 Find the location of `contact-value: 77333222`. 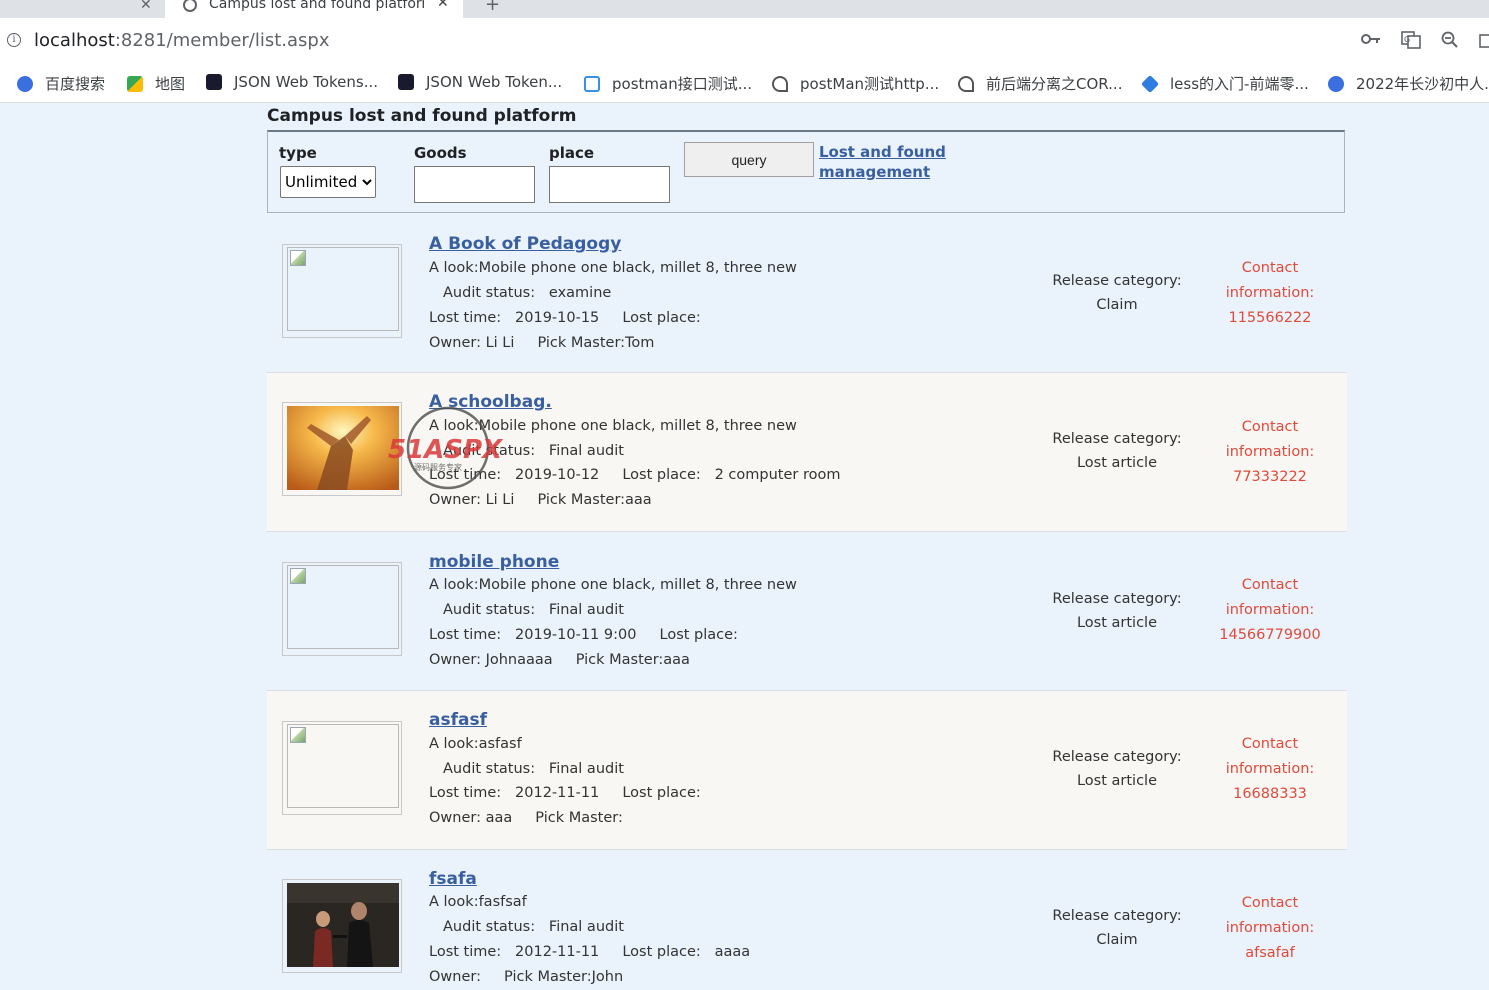

contact-value: 77333222 is located at coordinates (1270, 477).